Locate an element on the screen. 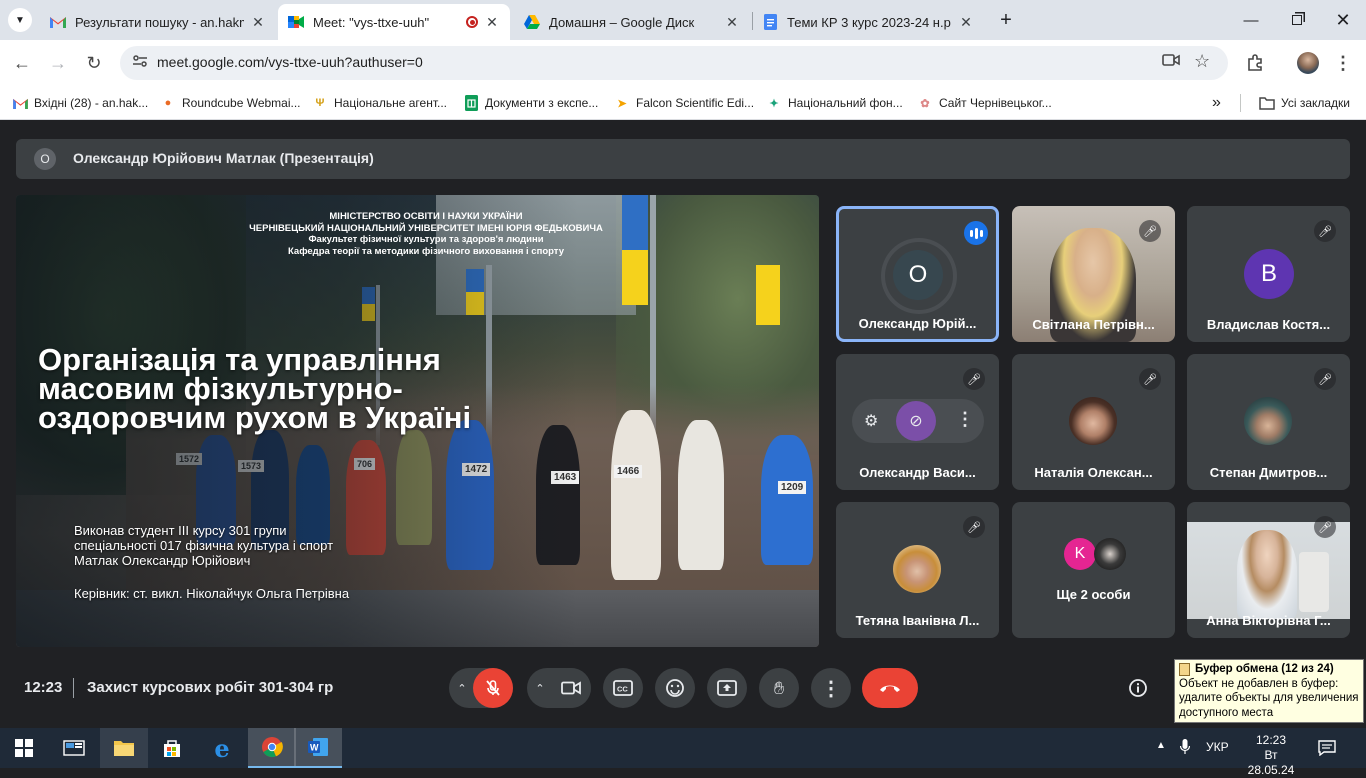  taskbar-chrome is located at coordinates (272, 748).